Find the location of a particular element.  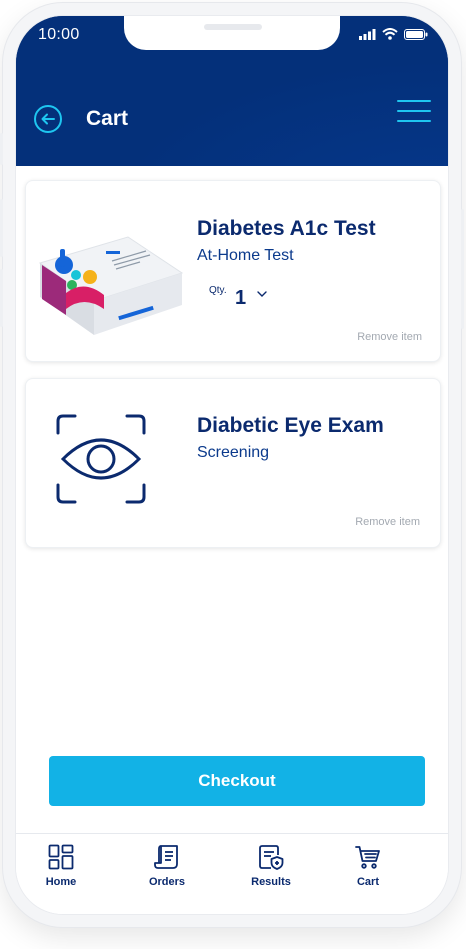

phone-mute-switch is located at coordinates (1, 149).